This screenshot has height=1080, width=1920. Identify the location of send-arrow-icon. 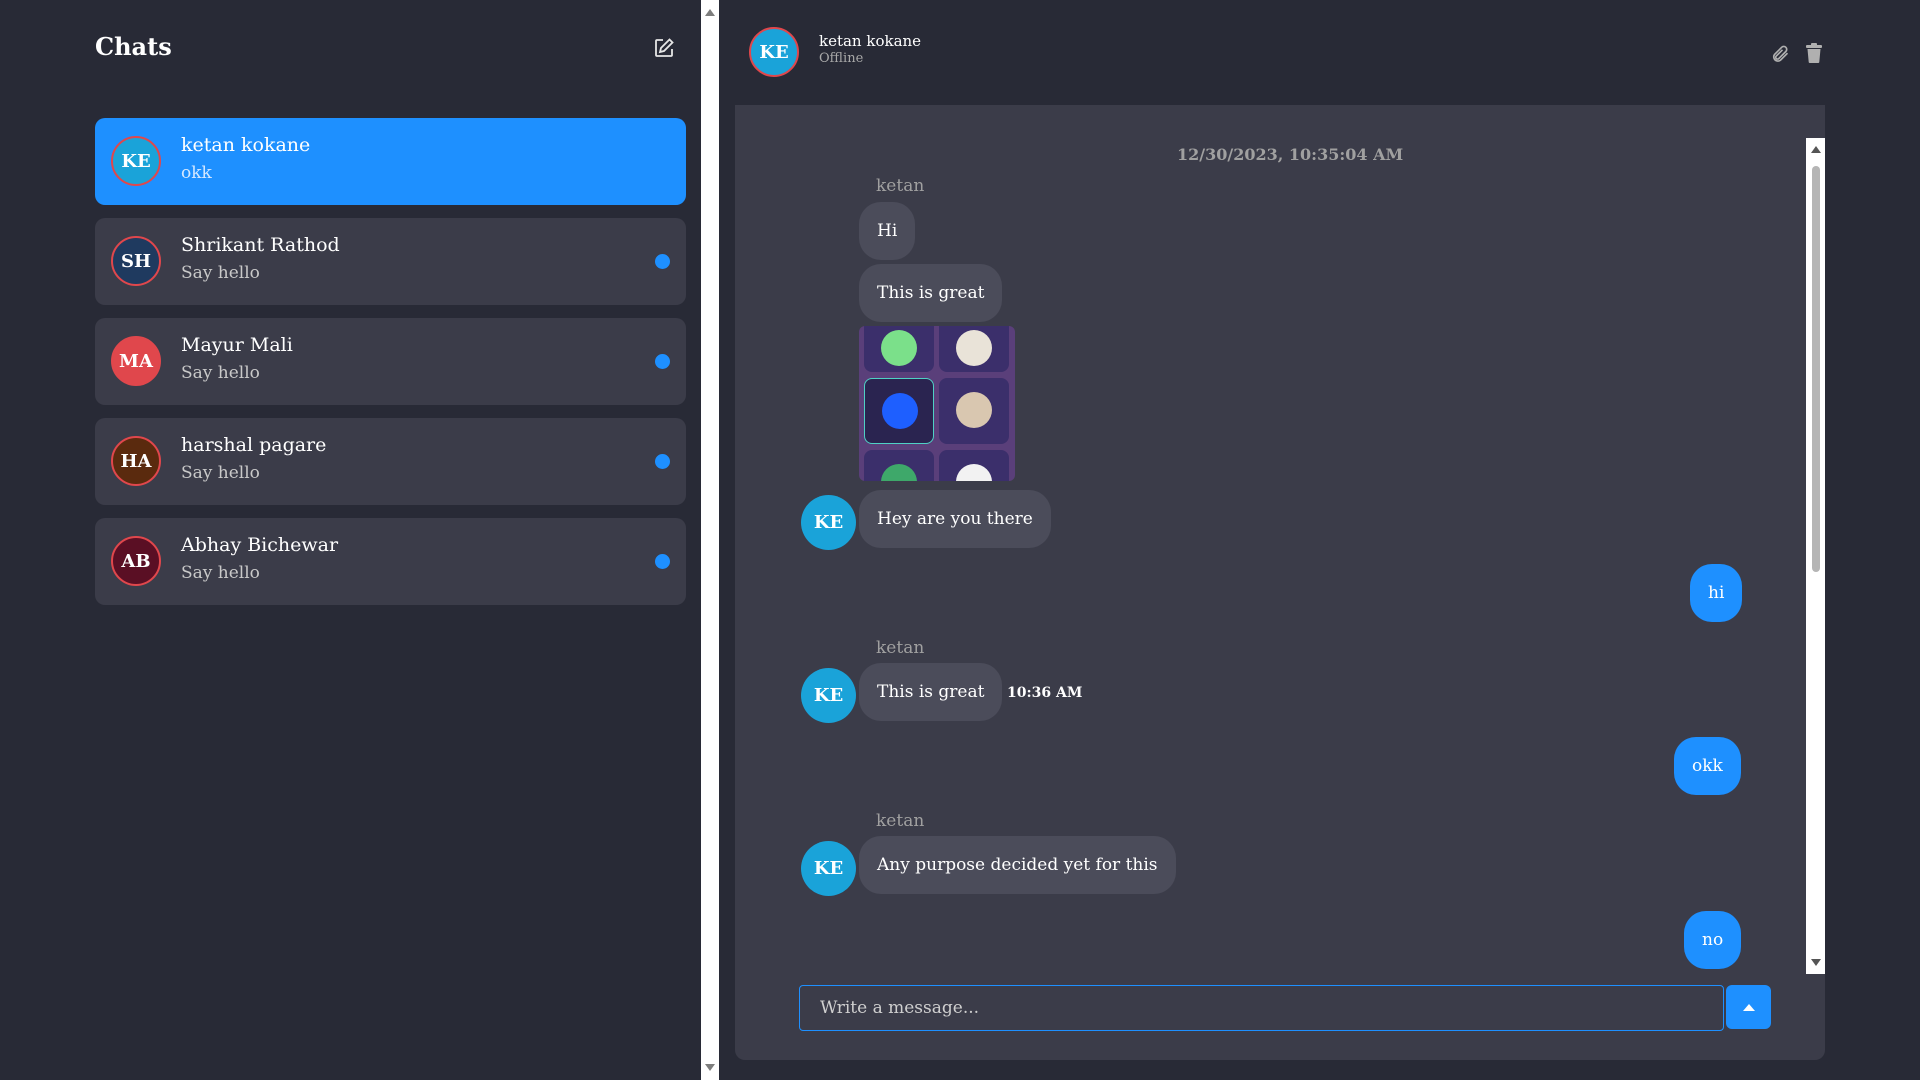
(1748, 1007).